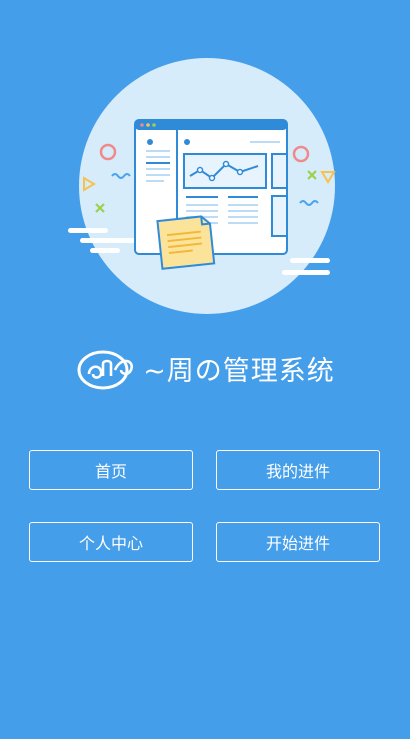  I want to click on personal-center-button-label: 个人中心, so click(110, 543).